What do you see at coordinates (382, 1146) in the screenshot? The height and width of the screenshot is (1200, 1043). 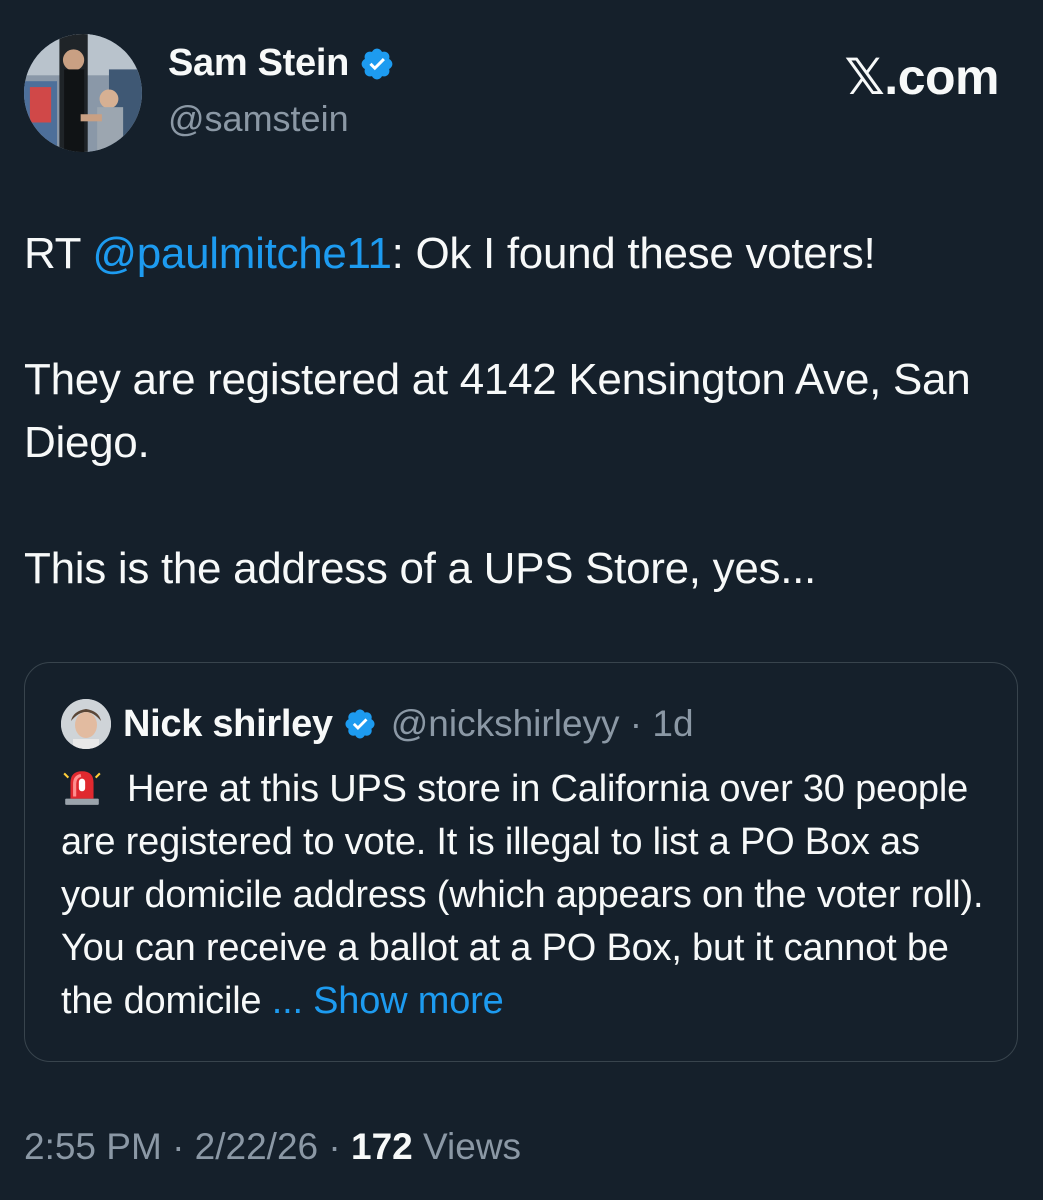 I see `views-count: 172` at bounding box center [382, 1146].